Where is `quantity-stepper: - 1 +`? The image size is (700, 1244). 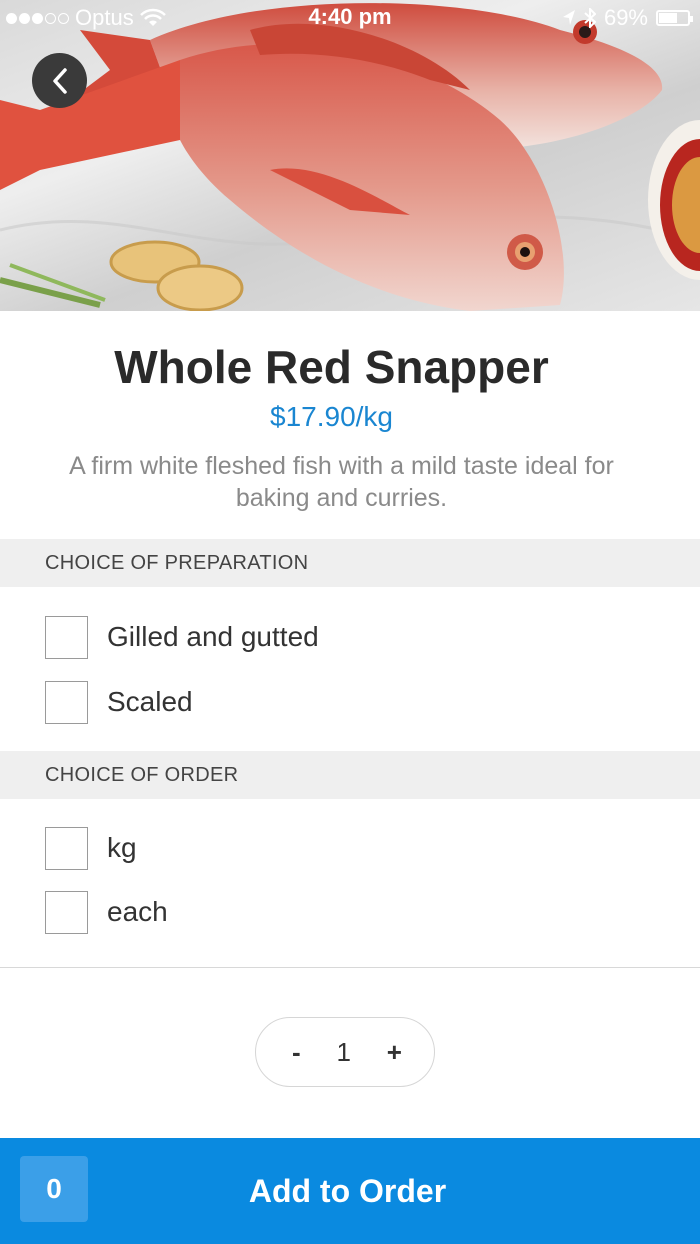
quantity-stepper: - 1 + is located at coordinates (345, 1052).